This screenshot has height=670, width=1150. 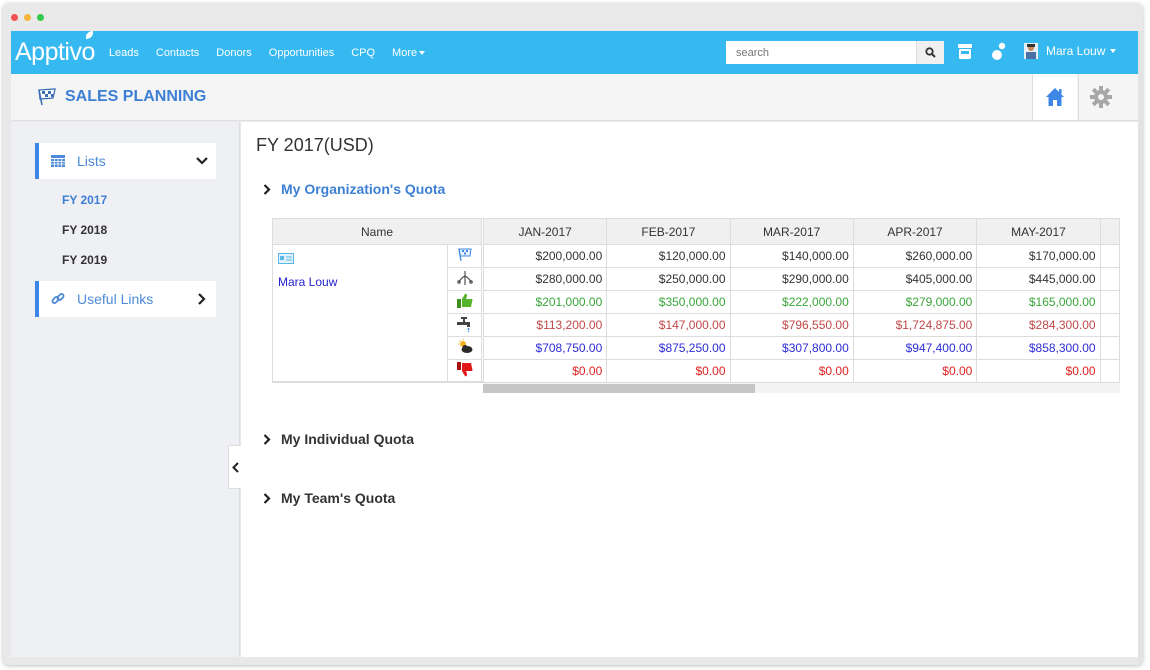 I want to click on value-cell: $140,000.00, so click(x=791, y=256).